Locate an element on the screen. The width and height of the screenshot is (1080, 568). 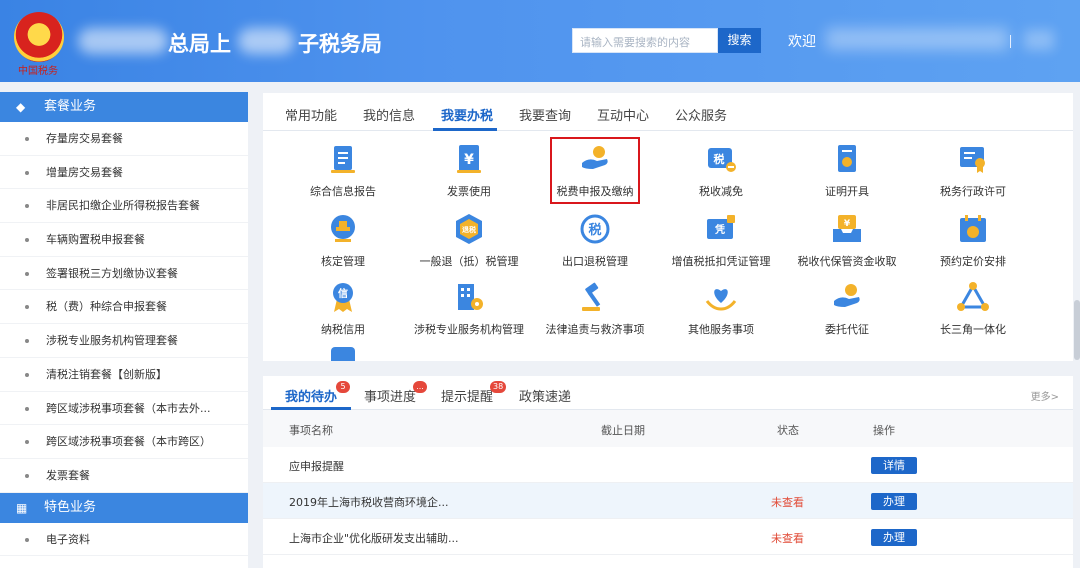
grid-item-certificate: 证明开具 is located at coordinates (847, 171).